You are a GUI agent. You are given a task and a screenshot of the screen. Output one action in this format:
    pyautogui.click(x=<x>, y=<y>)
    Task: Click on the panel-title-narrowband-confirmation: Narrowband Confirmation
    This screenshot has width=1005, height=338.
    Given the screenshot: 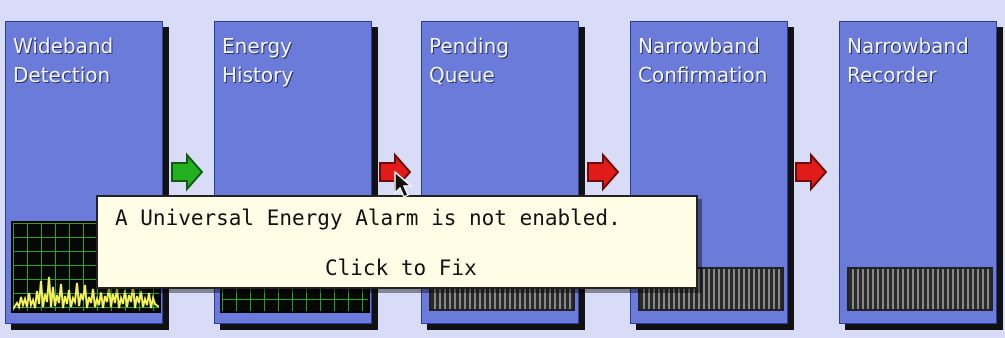 What is the action you would take?
    pyautogui.click(x=703, y=60)
    